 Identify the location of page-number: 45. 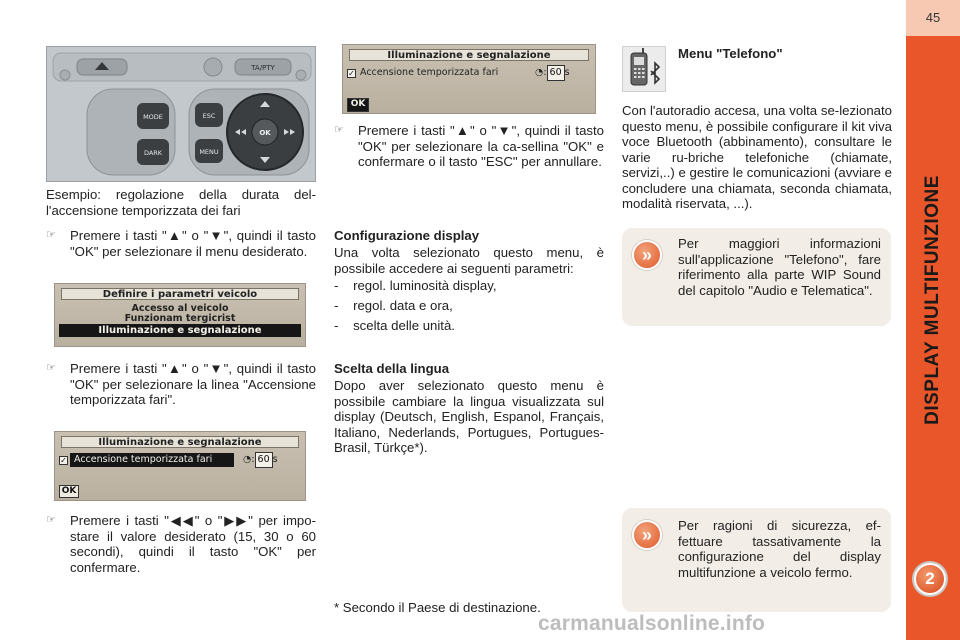
(933, 17).